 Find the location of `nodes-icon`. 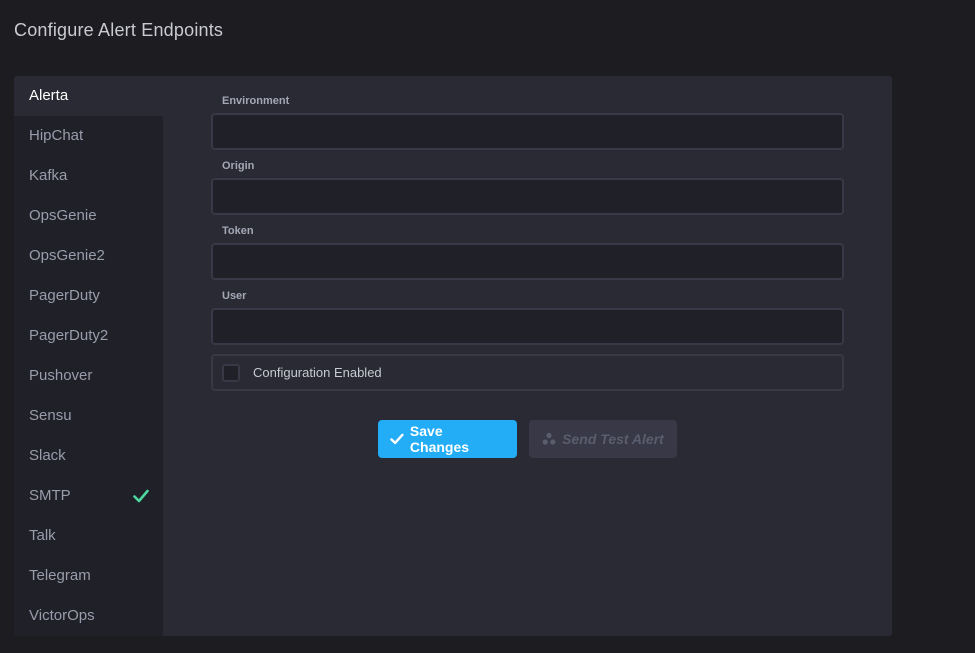

nodes-icon is located at coordinates (549, 438).